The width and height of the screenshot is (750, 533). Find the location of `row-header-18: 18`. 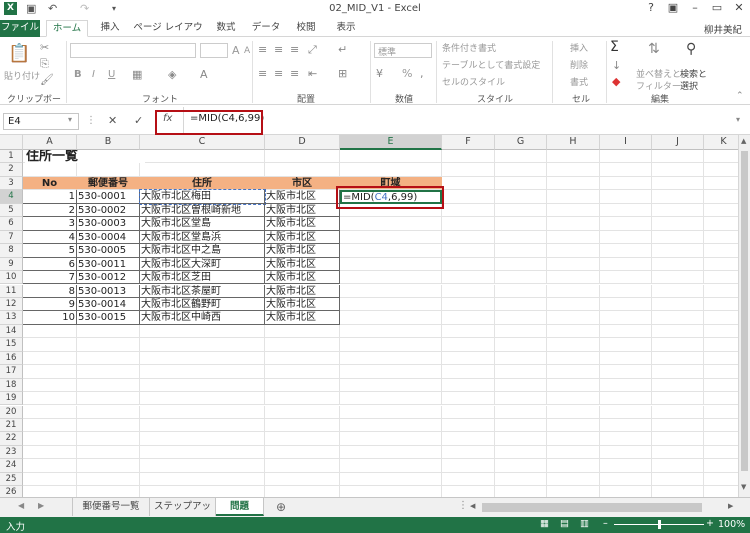

row-header-18: 18 is located at coordinates (11, 385).